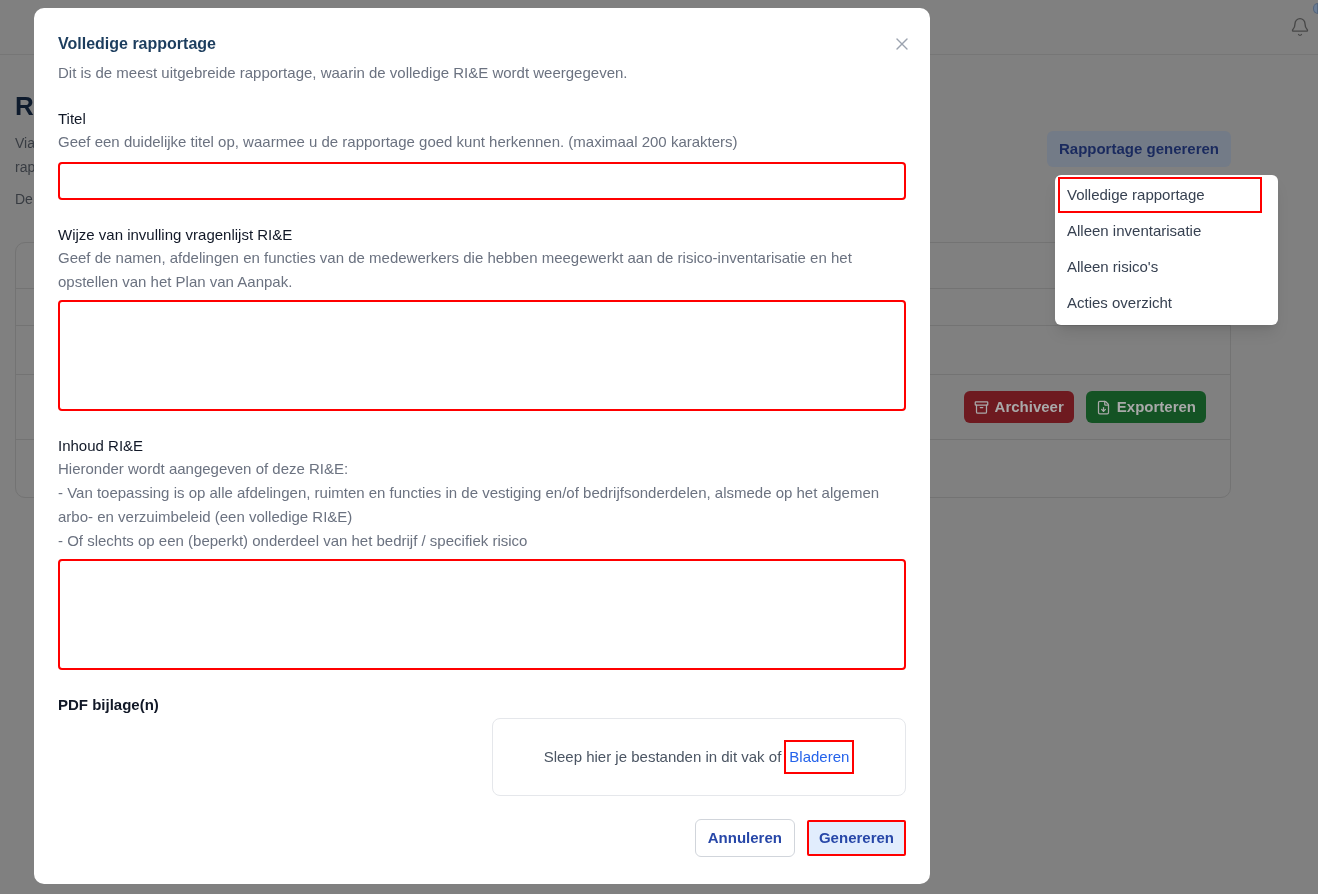 Image resolution: width=1318 pixels, height=894 pixels. What do you see at coordinates (1160, 267) in the screenshot?
I see `menu-item: Alleen risico's` at bounding box center [1160, 267].